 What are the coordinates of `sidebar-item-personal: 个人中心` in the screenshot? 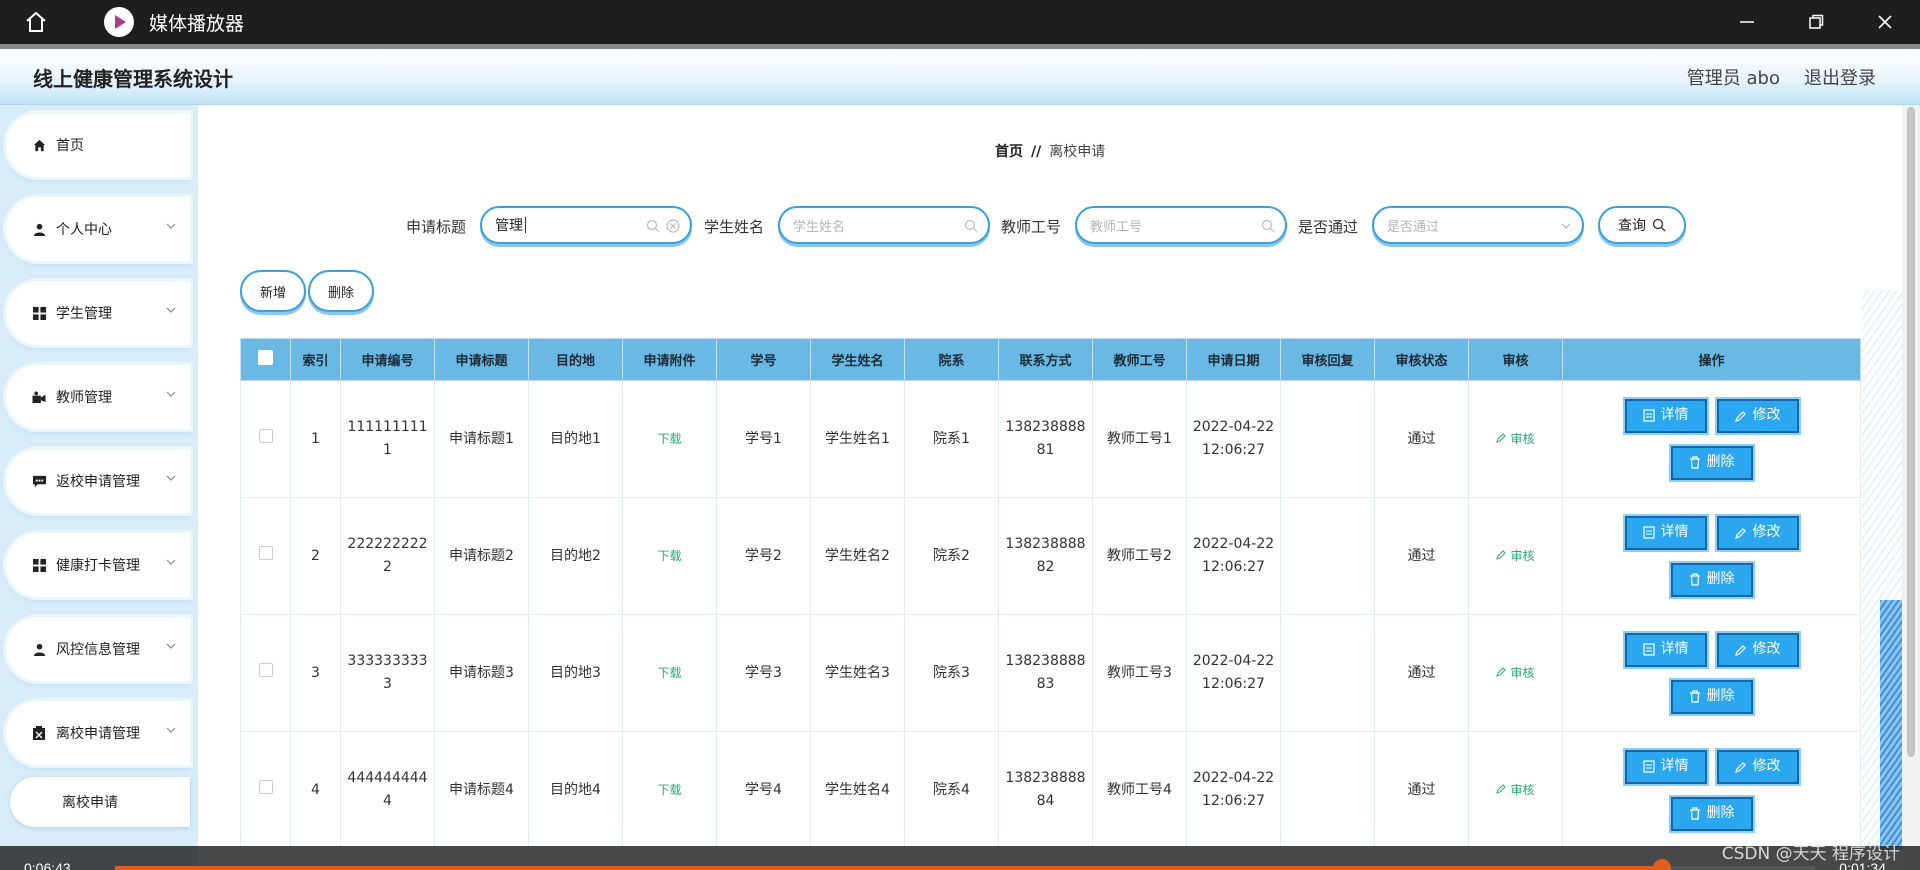 It's located at (98, 229).